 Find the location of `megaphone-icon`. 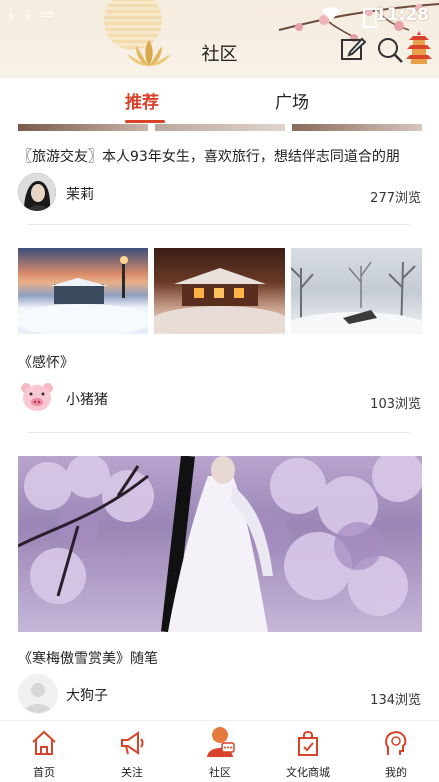

megaphone-icon is located at coordinates (132, 743).